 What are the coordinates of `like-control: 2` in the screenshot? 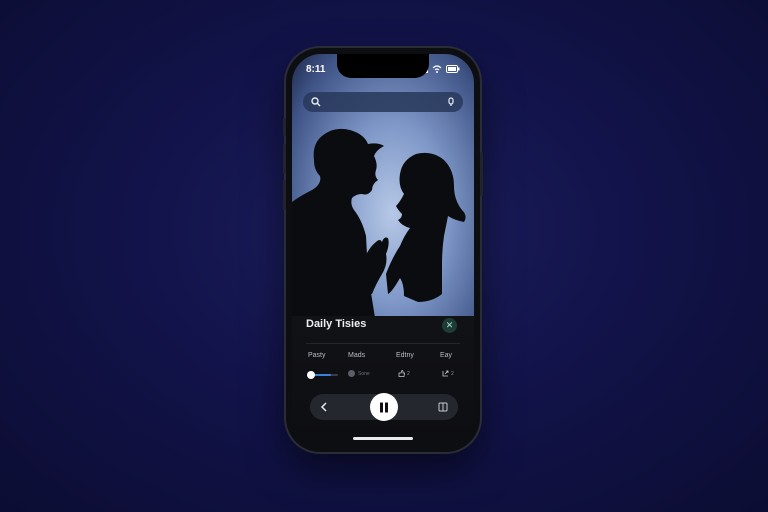 It's located at (404, 373).